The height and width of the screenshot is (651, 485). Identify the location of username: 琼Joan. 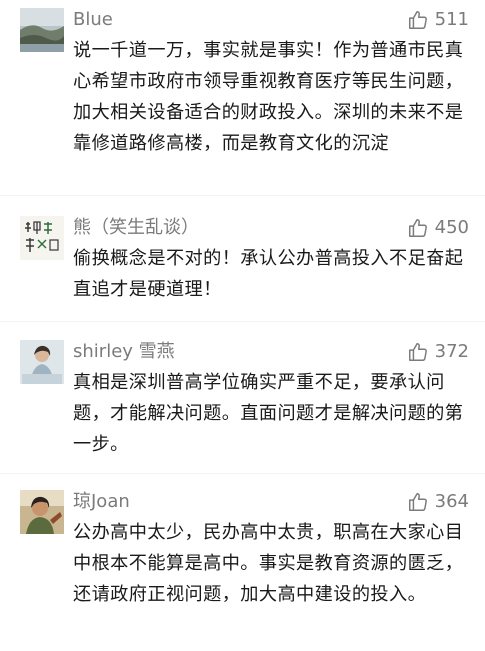
(101, 502).